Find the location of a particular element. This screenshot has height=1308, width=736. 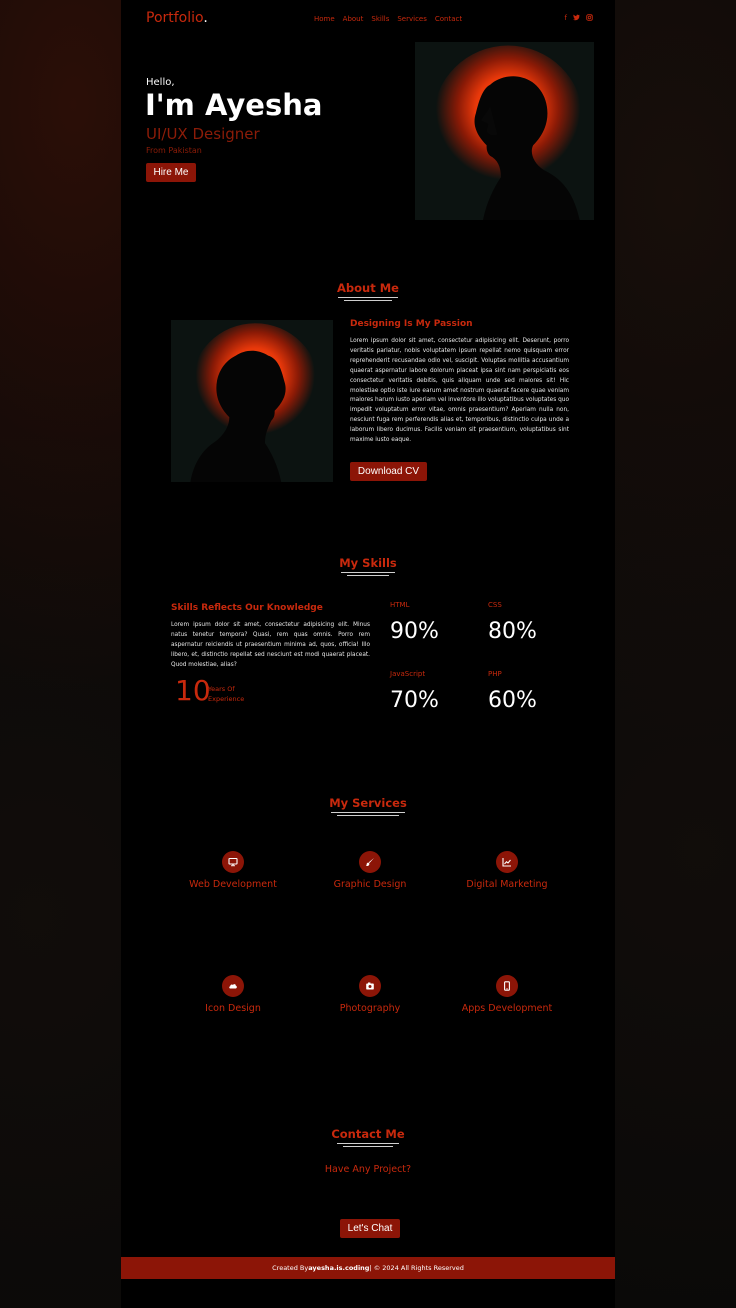

skill-css-value: 80% is located at coordinates (512, 631).